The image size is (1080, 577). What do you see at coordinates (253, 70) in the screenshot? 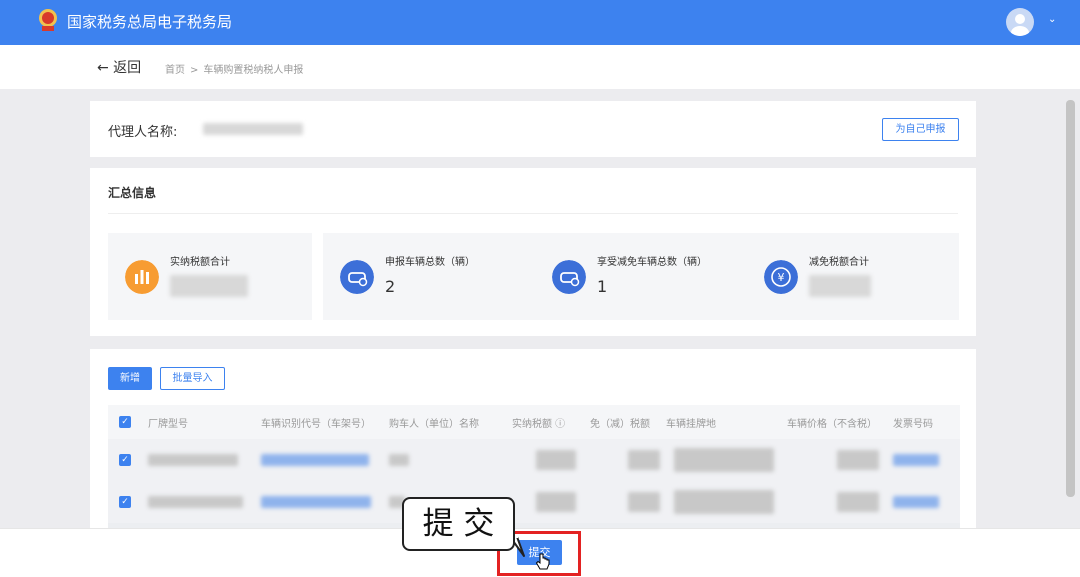
I see `breadcrumb-current: 车辆购置税纳税人申报` at bounding box center [253, 70].